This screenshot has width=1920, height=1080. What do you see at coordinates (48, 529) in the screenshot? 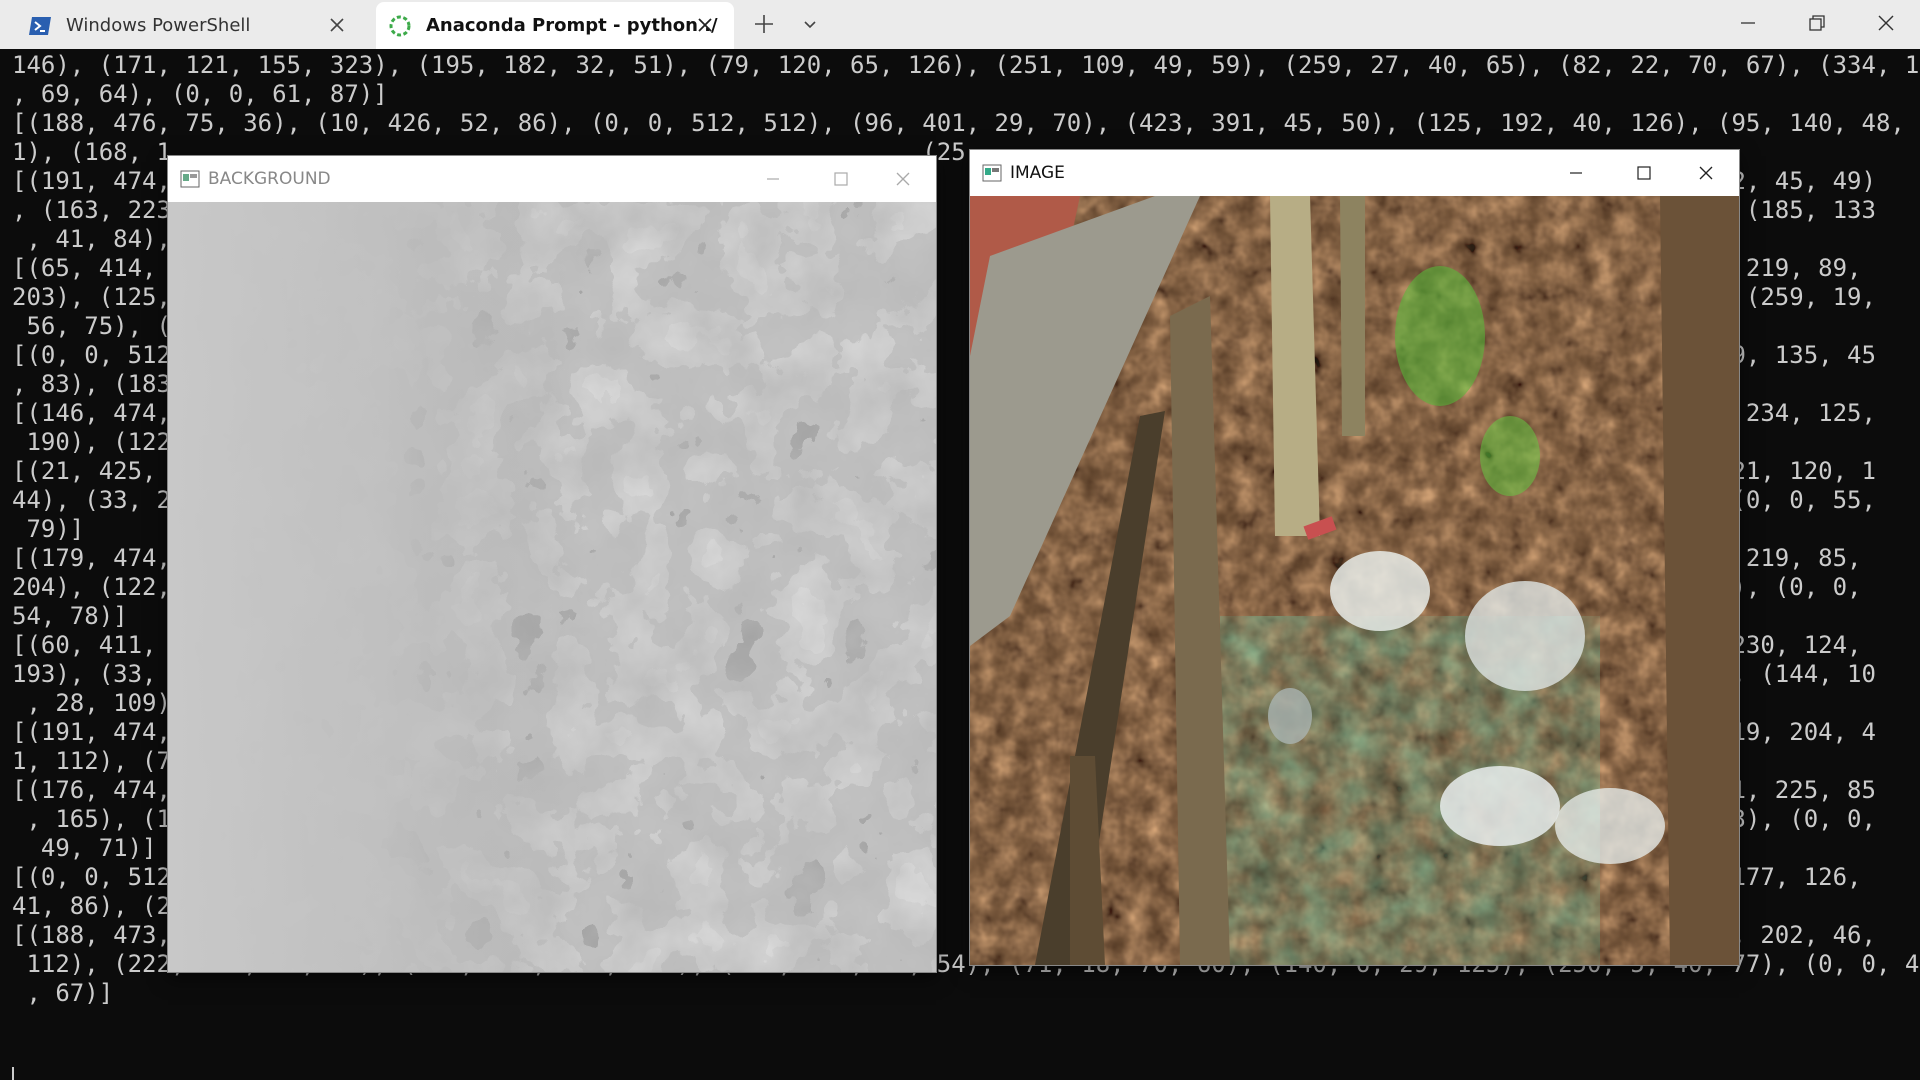
I see `terminal-line: 79)]` at bounding box center [48, 529].